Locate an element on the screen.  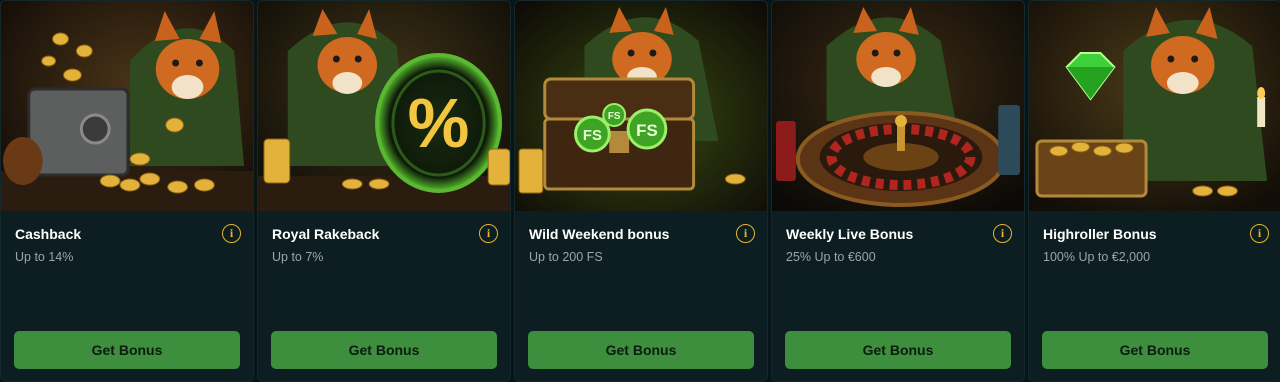
card-title: Royal Rakeback is located at coordinates (326, 234).